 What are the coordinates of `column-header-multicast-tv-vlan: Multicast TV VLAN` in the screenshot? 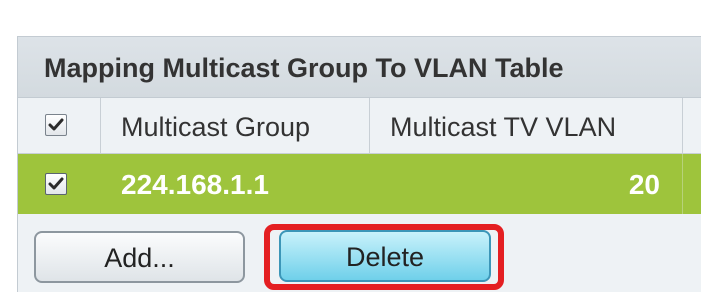 It's located at (526, 125).